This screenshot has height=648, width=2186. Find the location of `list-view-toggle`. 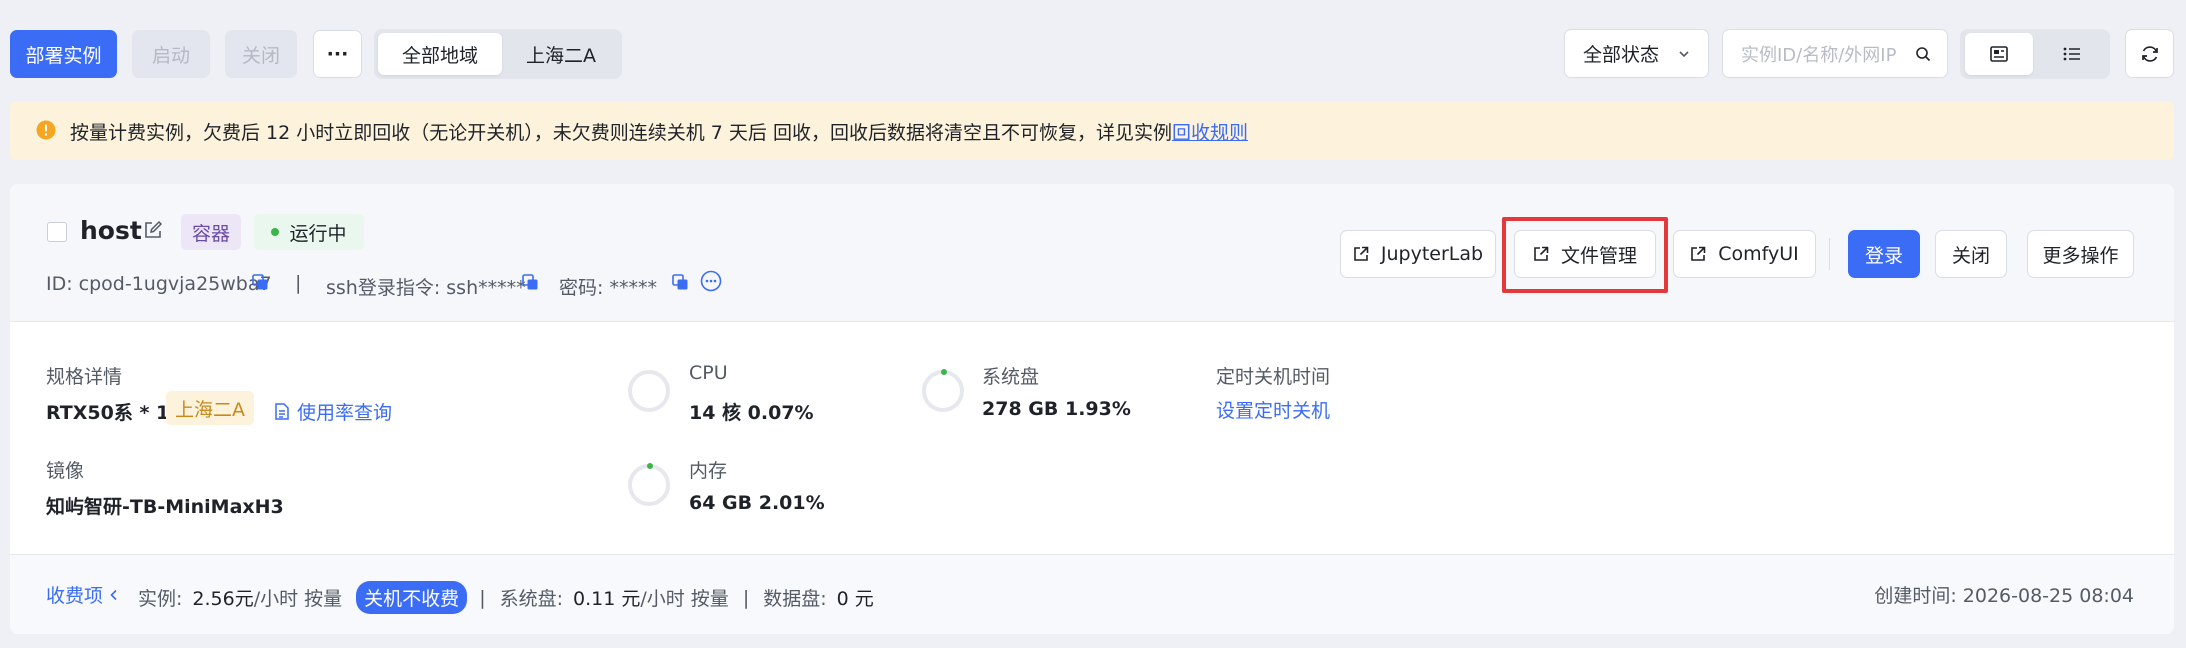

list-view-toggle is located at coordinates (2072, 54).